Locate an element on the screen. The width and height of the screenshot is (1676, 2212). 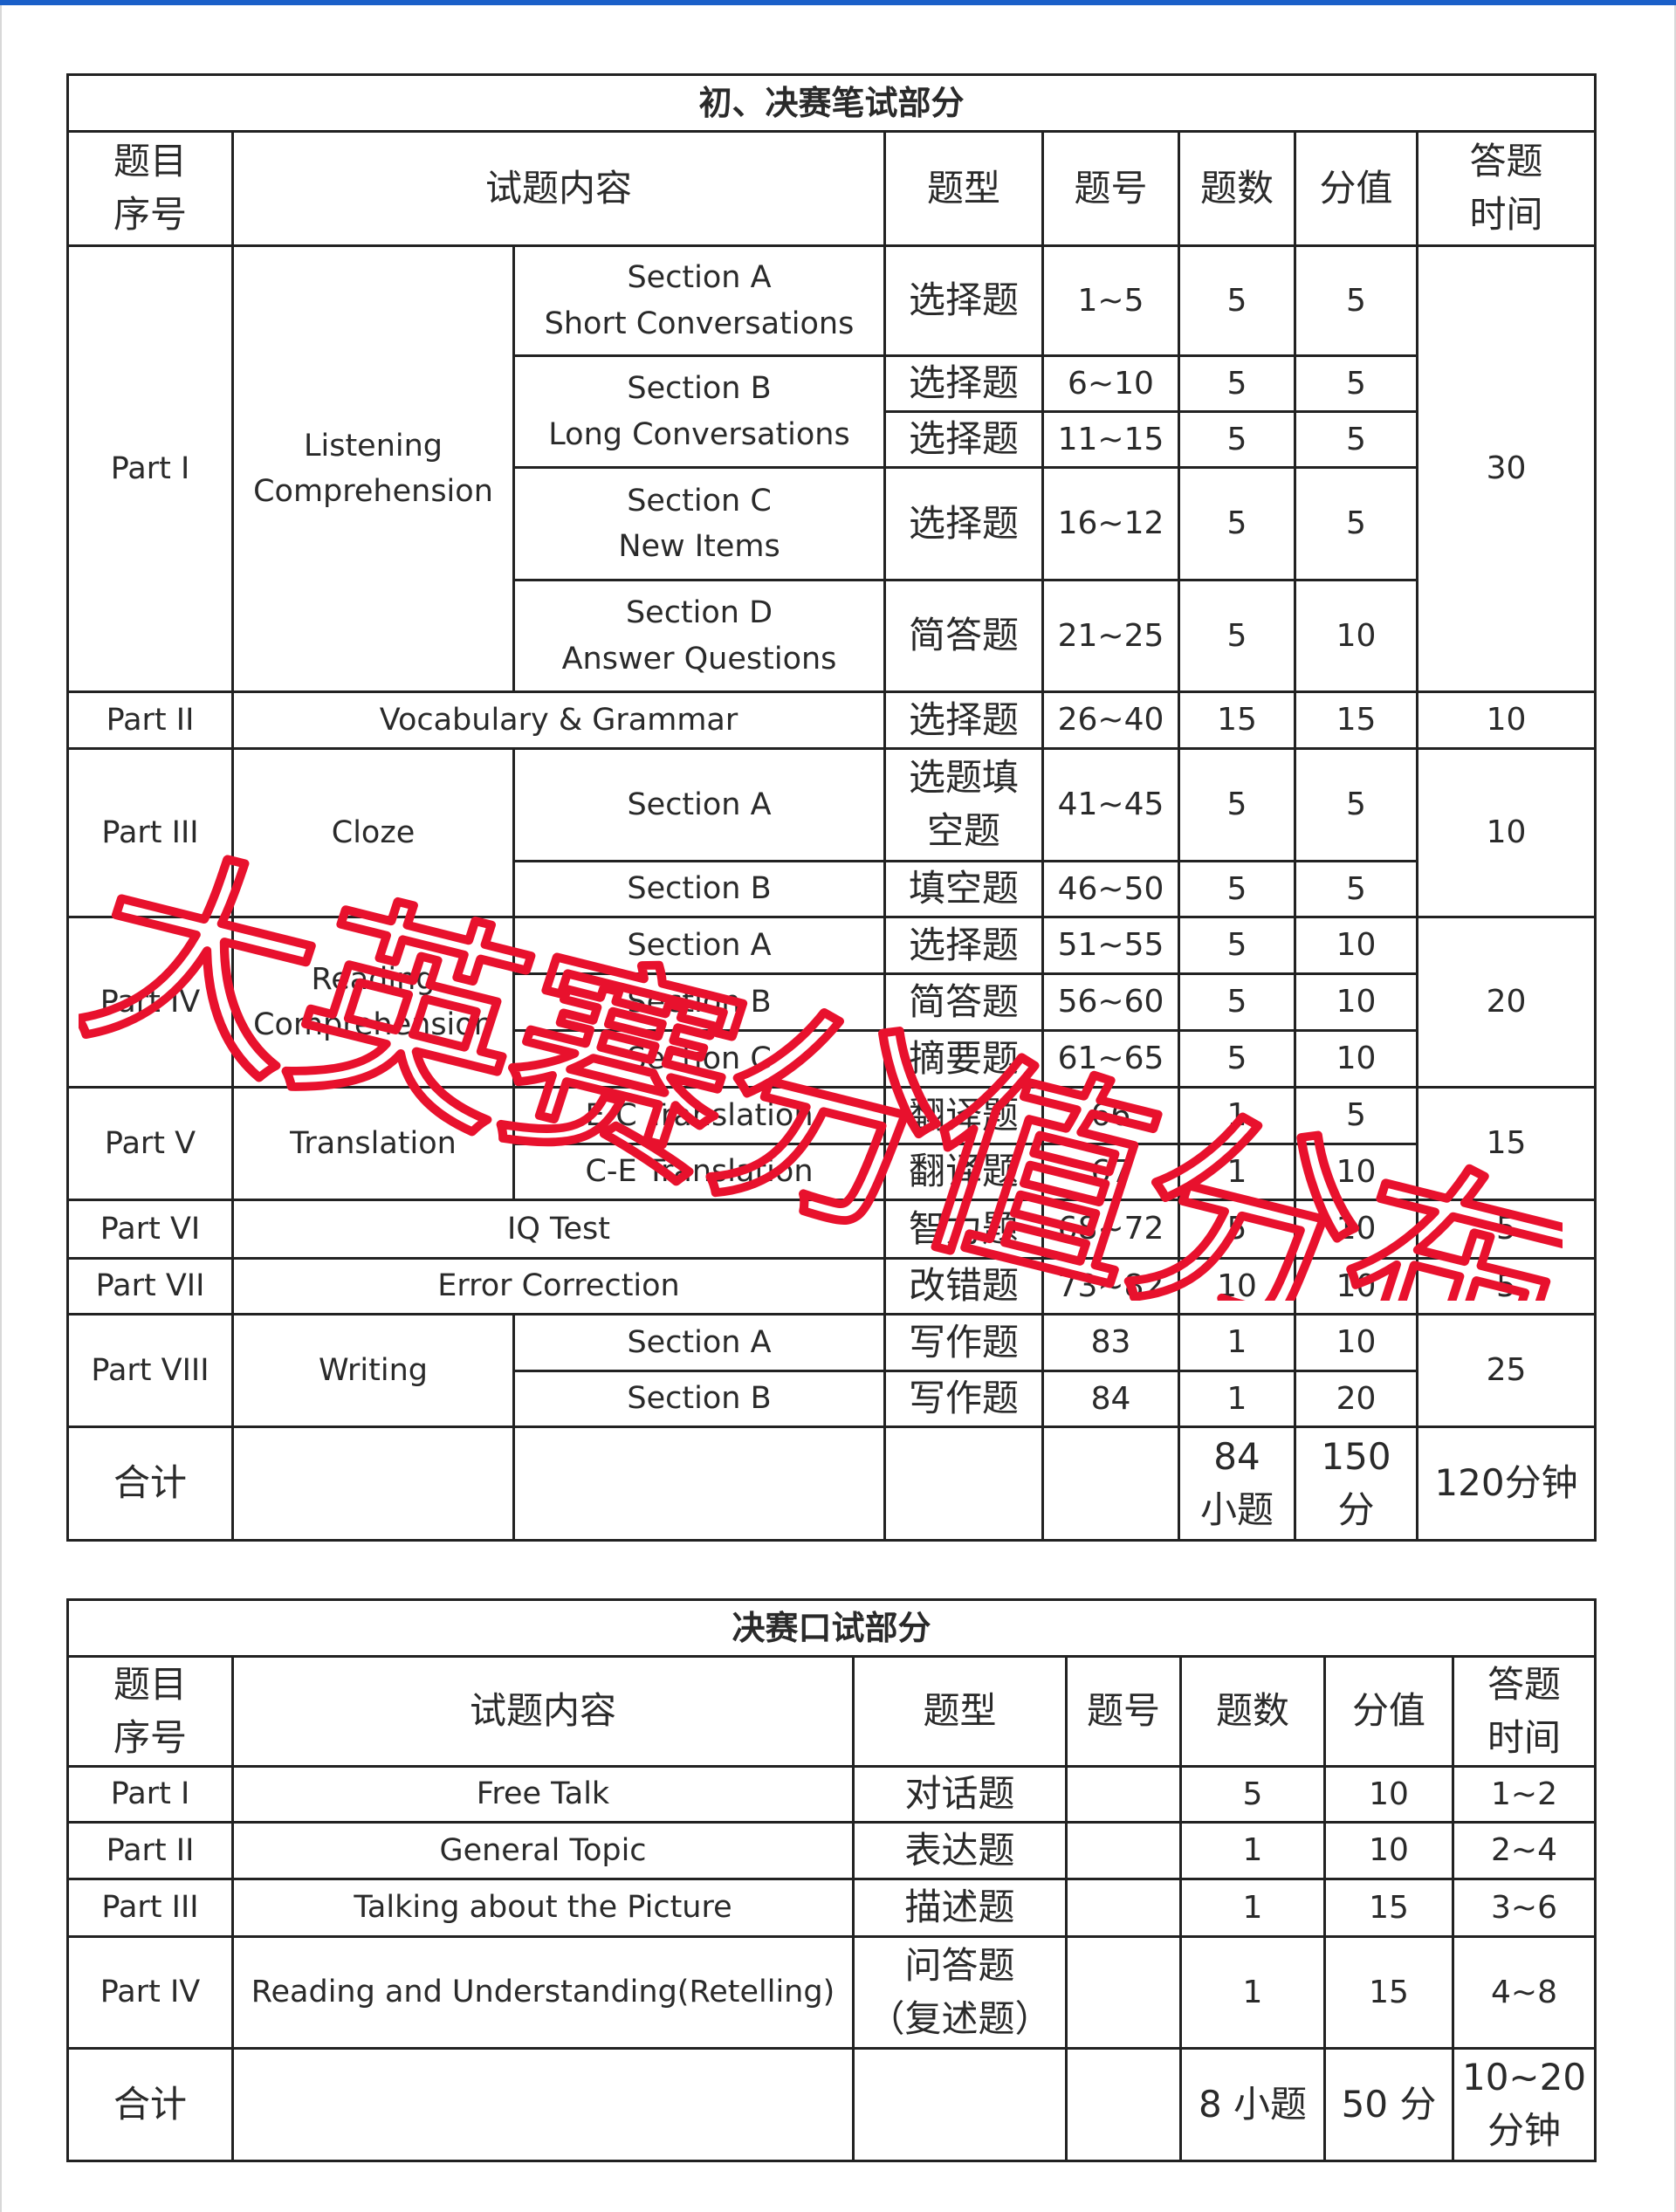
part-label: Part IV is located at coordinates (150, 1993).